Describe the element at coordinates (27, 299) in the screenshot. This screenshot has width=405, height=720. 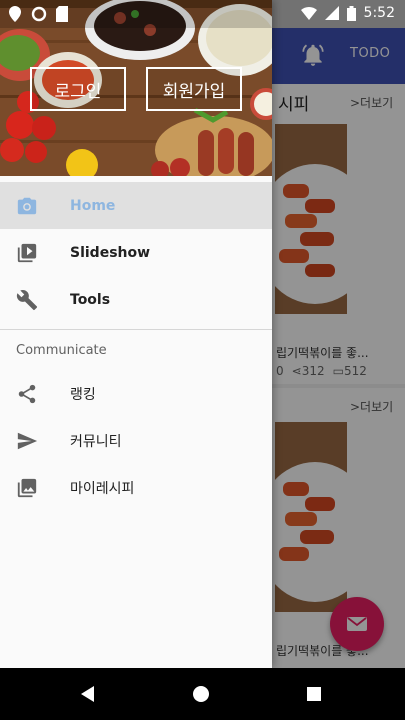
I see `wrench-icon` at that location.